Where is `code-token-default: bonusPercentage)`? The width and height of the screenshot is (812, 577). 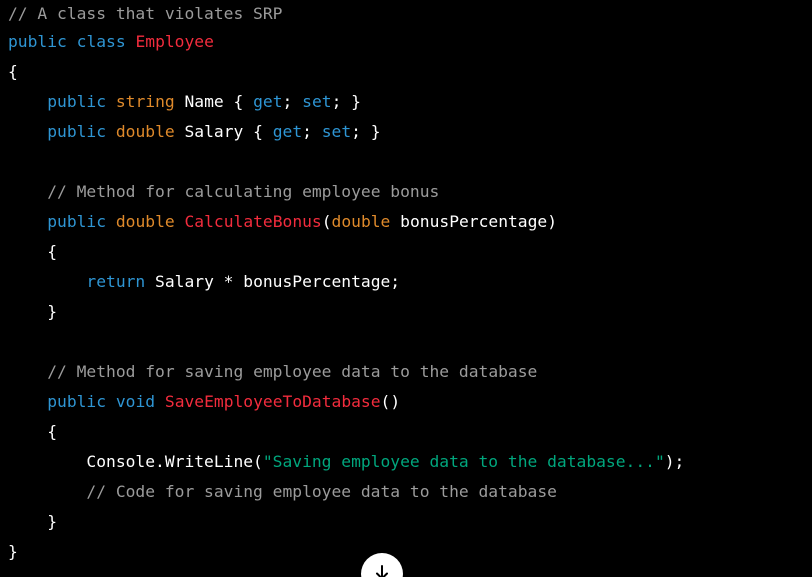
code-token-default: bonusPercentage) is located at coordinates (474, 221).